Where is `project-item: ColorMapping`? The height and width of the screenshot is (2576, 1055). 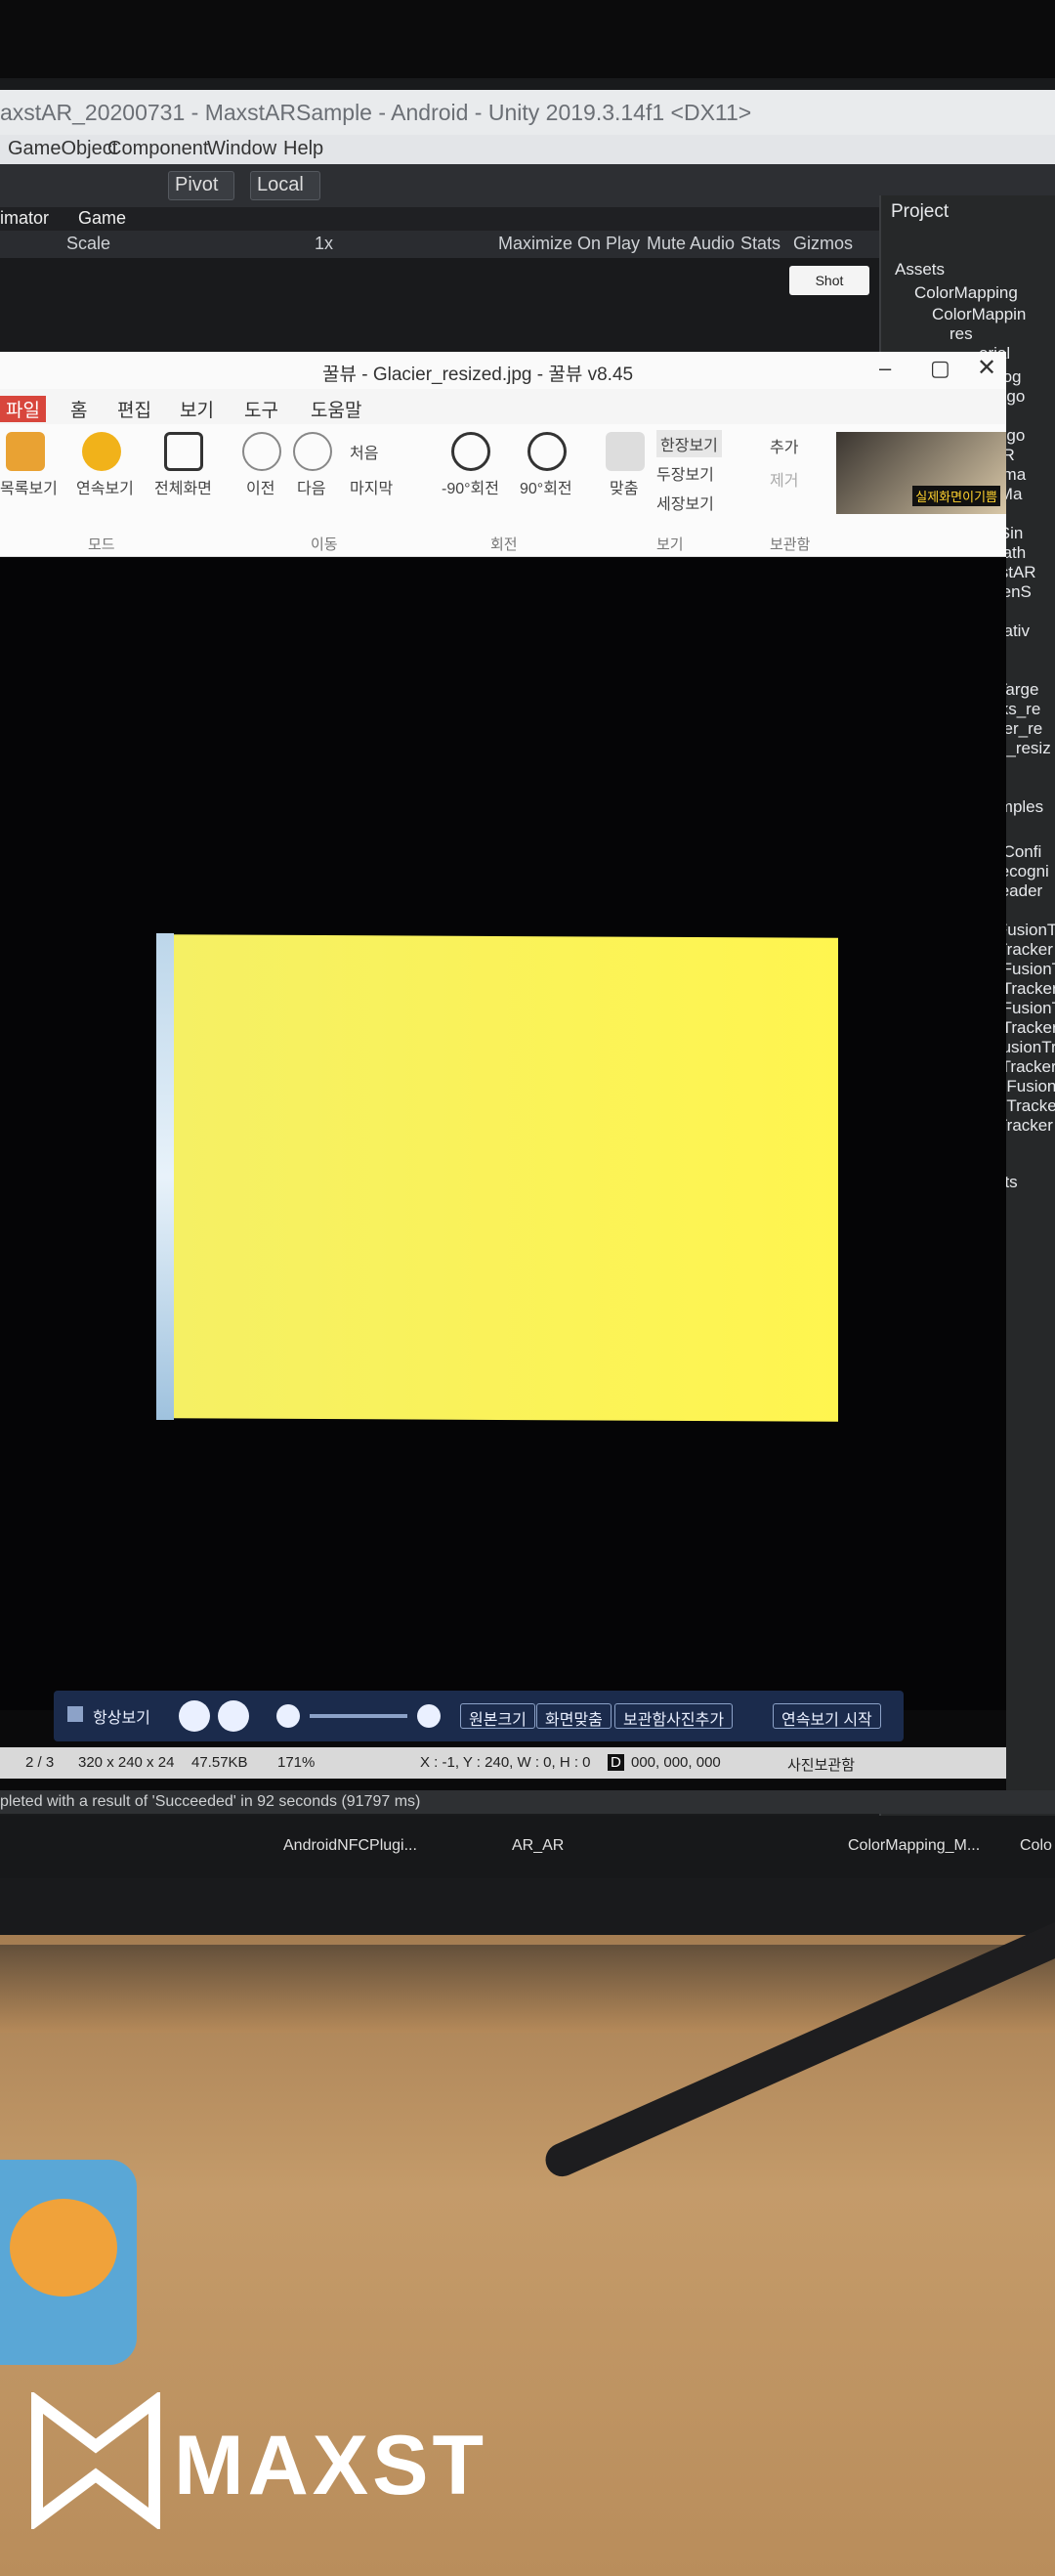 project-item: ColorMapping is located at coordinates (966, 293).